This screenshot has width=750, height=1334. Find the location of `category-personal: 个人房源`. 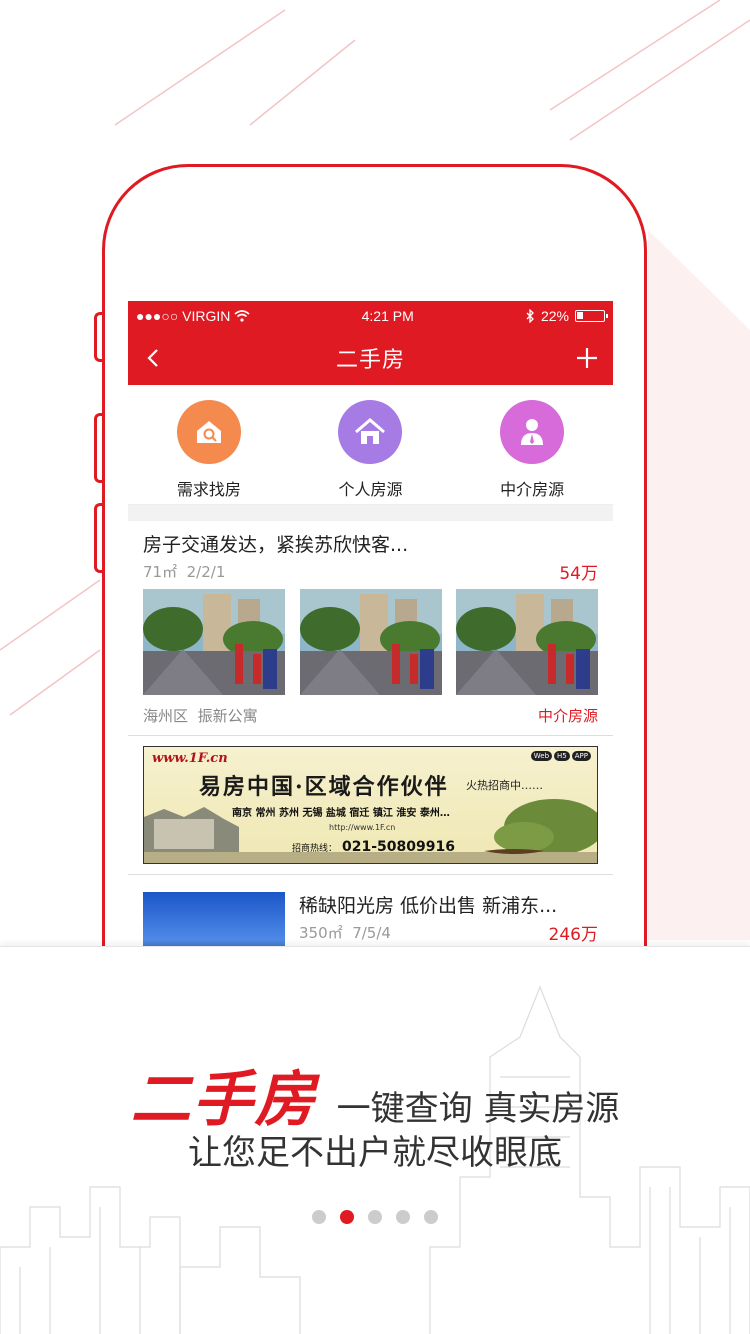

category-personal: 个人房源 is located at coordinates (370, 450).